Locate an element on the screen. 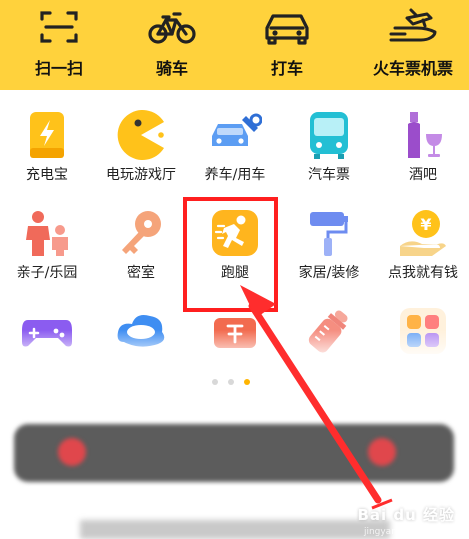 The image size is (469, 539). bicycle-icon is located at coordinates (172, 28).